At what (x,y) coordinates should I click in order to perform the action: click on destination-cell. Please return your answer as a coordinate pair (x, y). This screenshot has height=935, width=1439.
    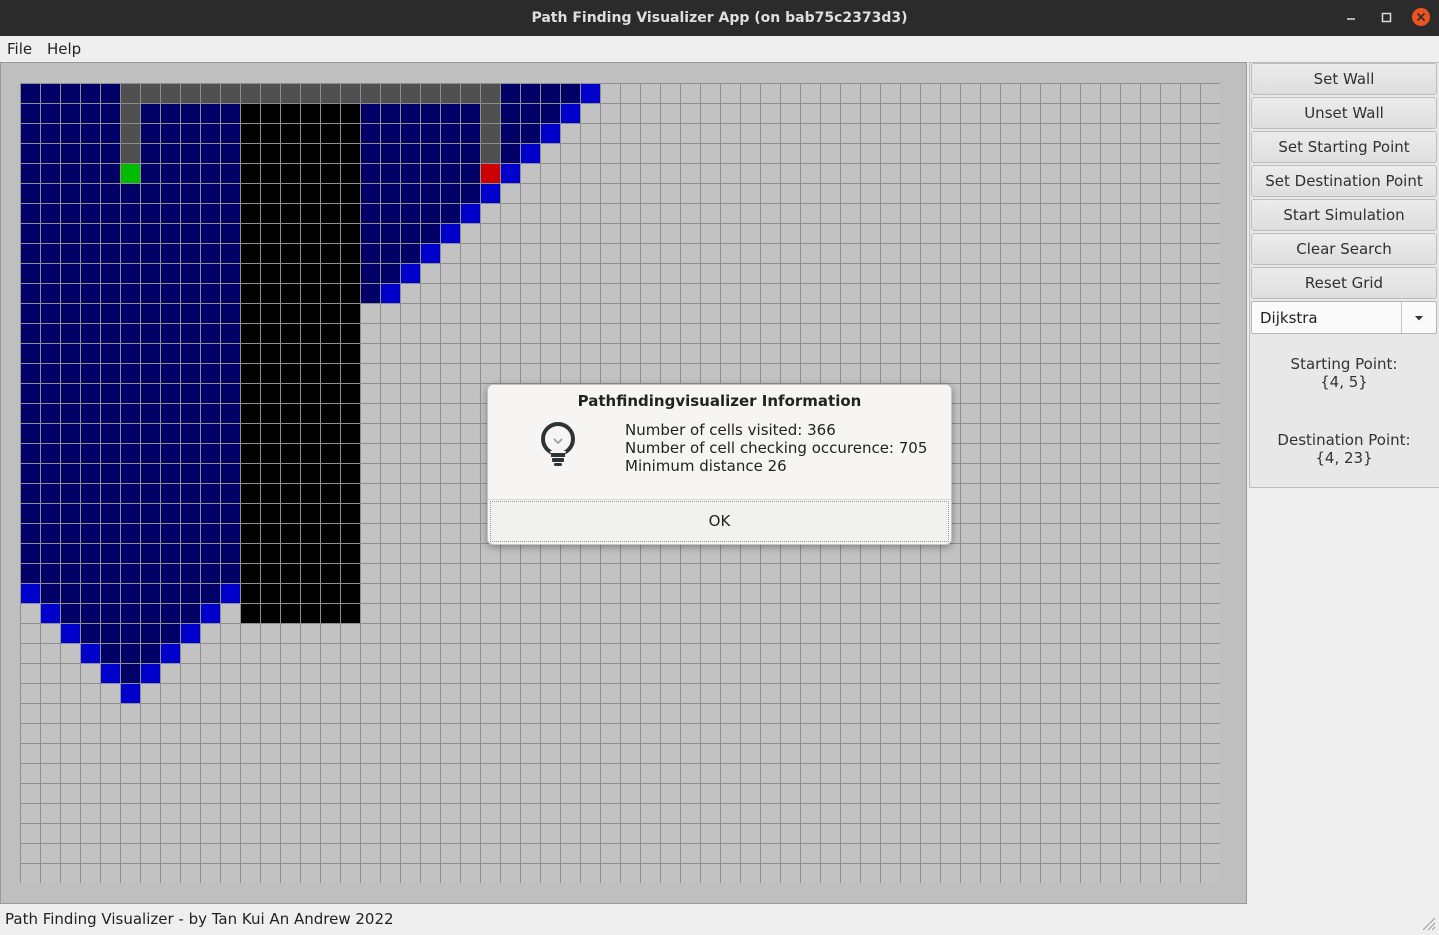
    Looking at the image, I should click on (490, 173).